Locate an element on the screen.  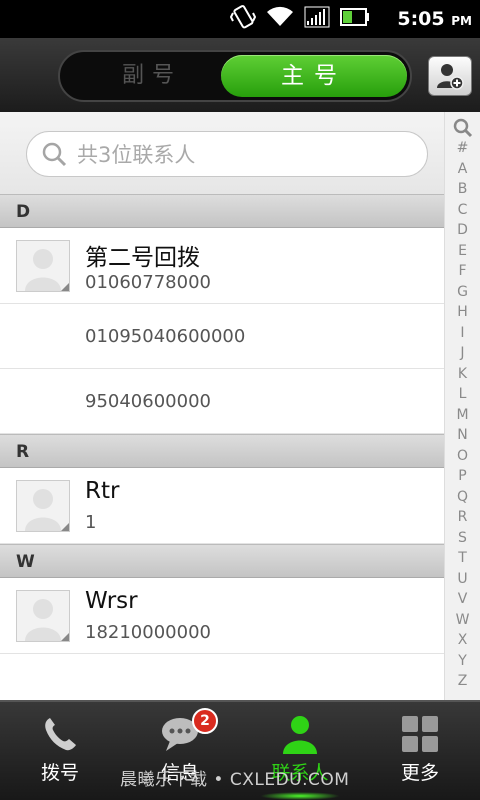
search-icon is located at coordinates (54, 154).